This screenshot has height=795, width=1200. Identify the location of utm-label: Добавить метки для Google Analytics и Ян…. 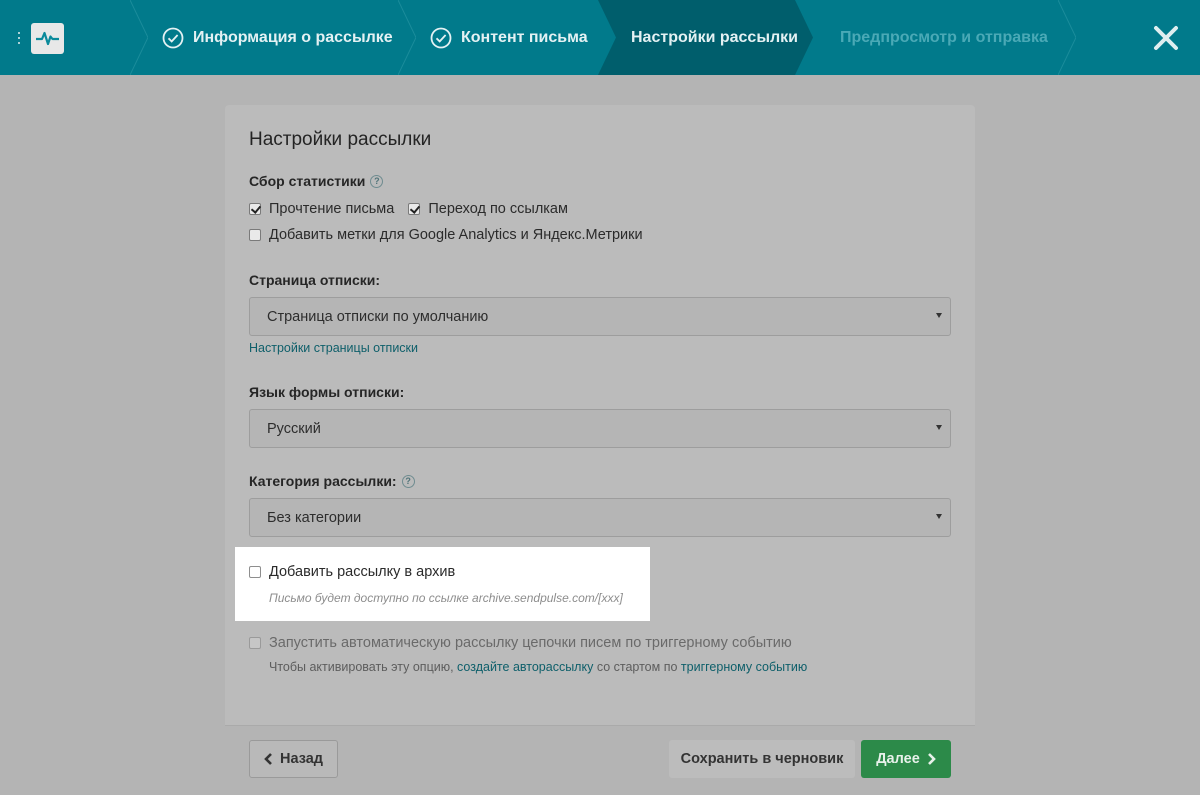
(456, 235).